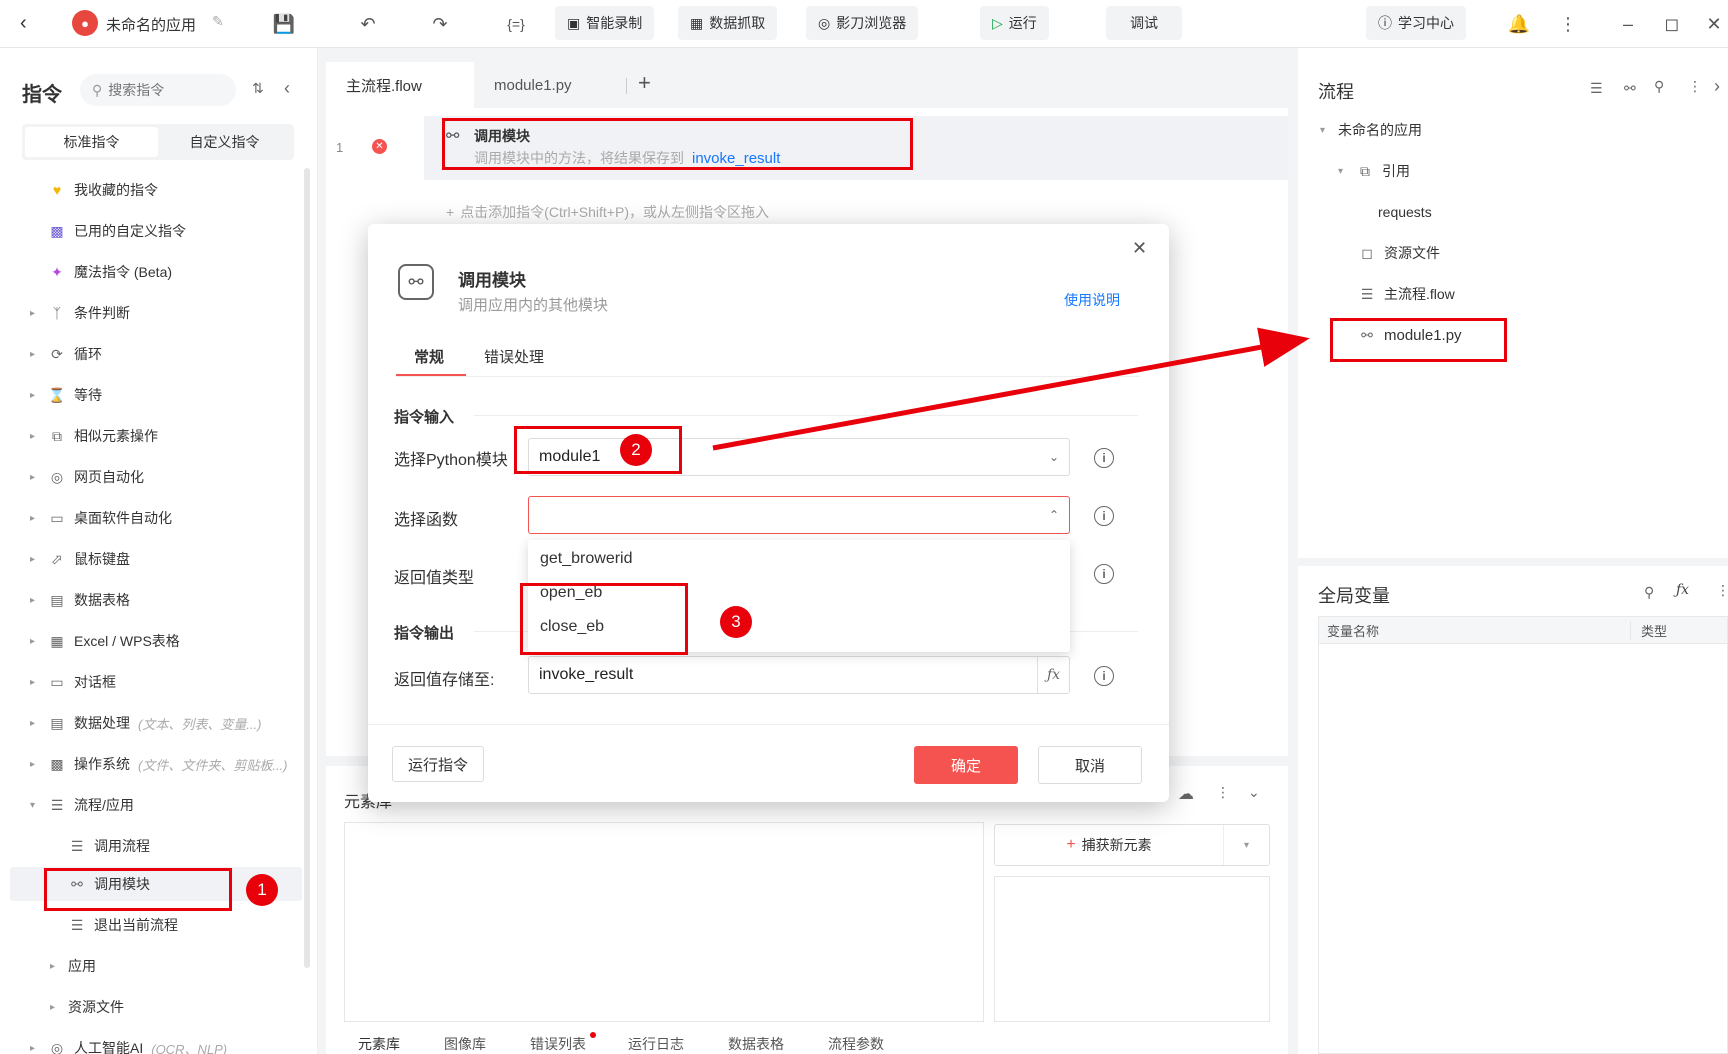 The height and width of the screenshot is (1054, 1728). What do you see at coordinates (1011, 389) in the screenshot?
I see `annotation-arrow` at bounding box center [1011, 389].